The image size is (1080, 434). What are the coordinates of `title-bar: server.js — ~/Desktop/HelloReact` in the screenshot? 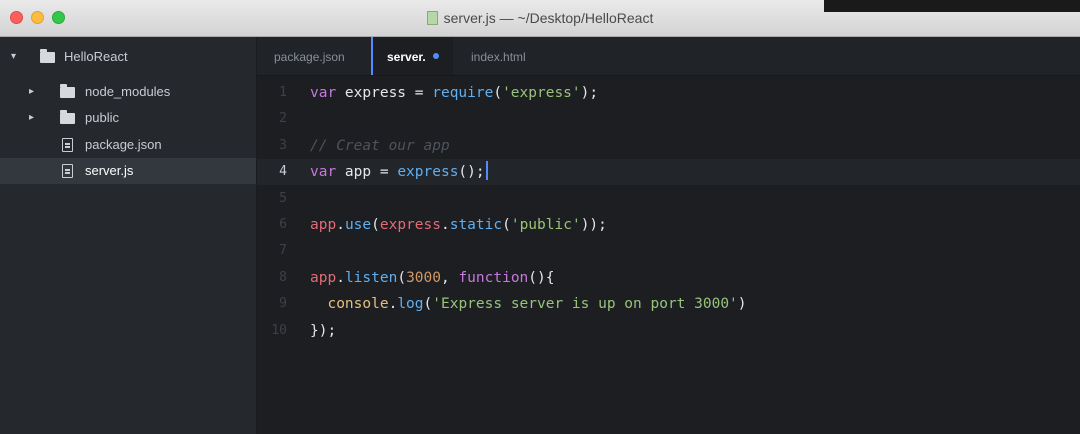 It's located at (540, 18).